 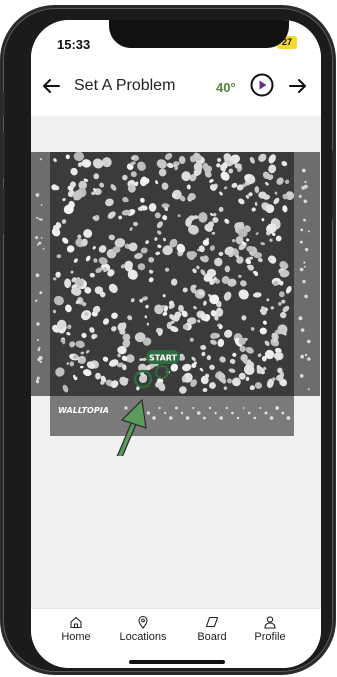 I want to click on nav-item-board: Board, so click(x=212, y=629).